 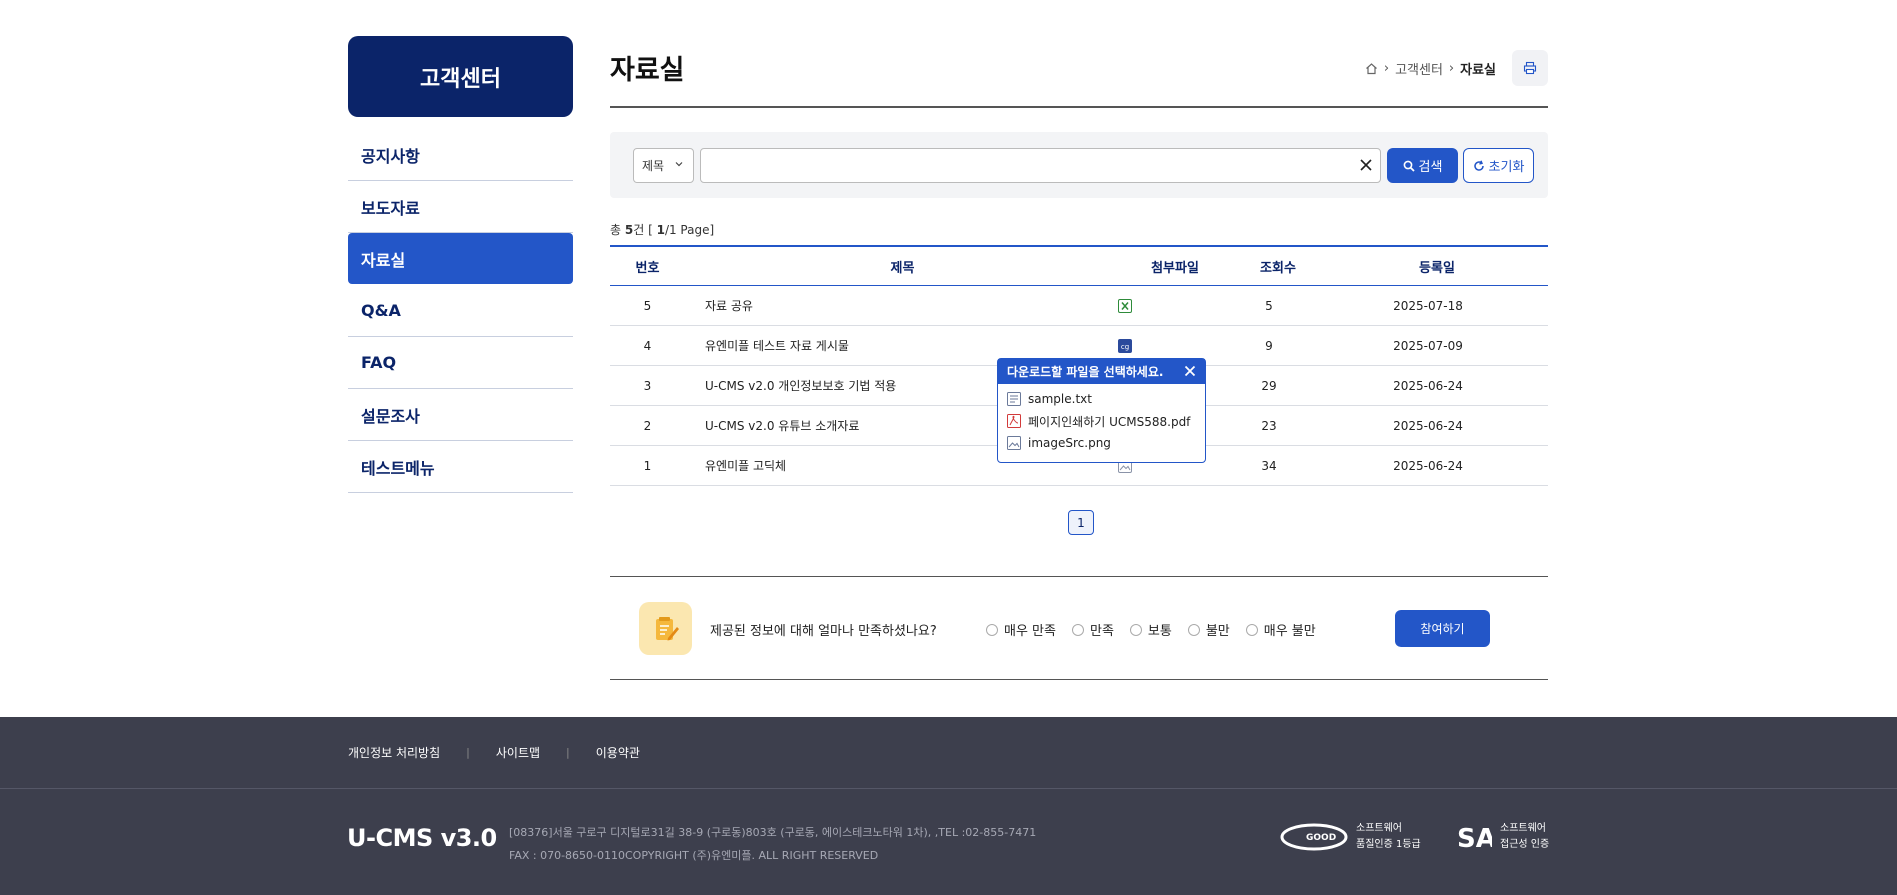 I want to click on row-title: U-CMS v2.0 개인정보보호 기법 적용, so click(x=852, y=385).